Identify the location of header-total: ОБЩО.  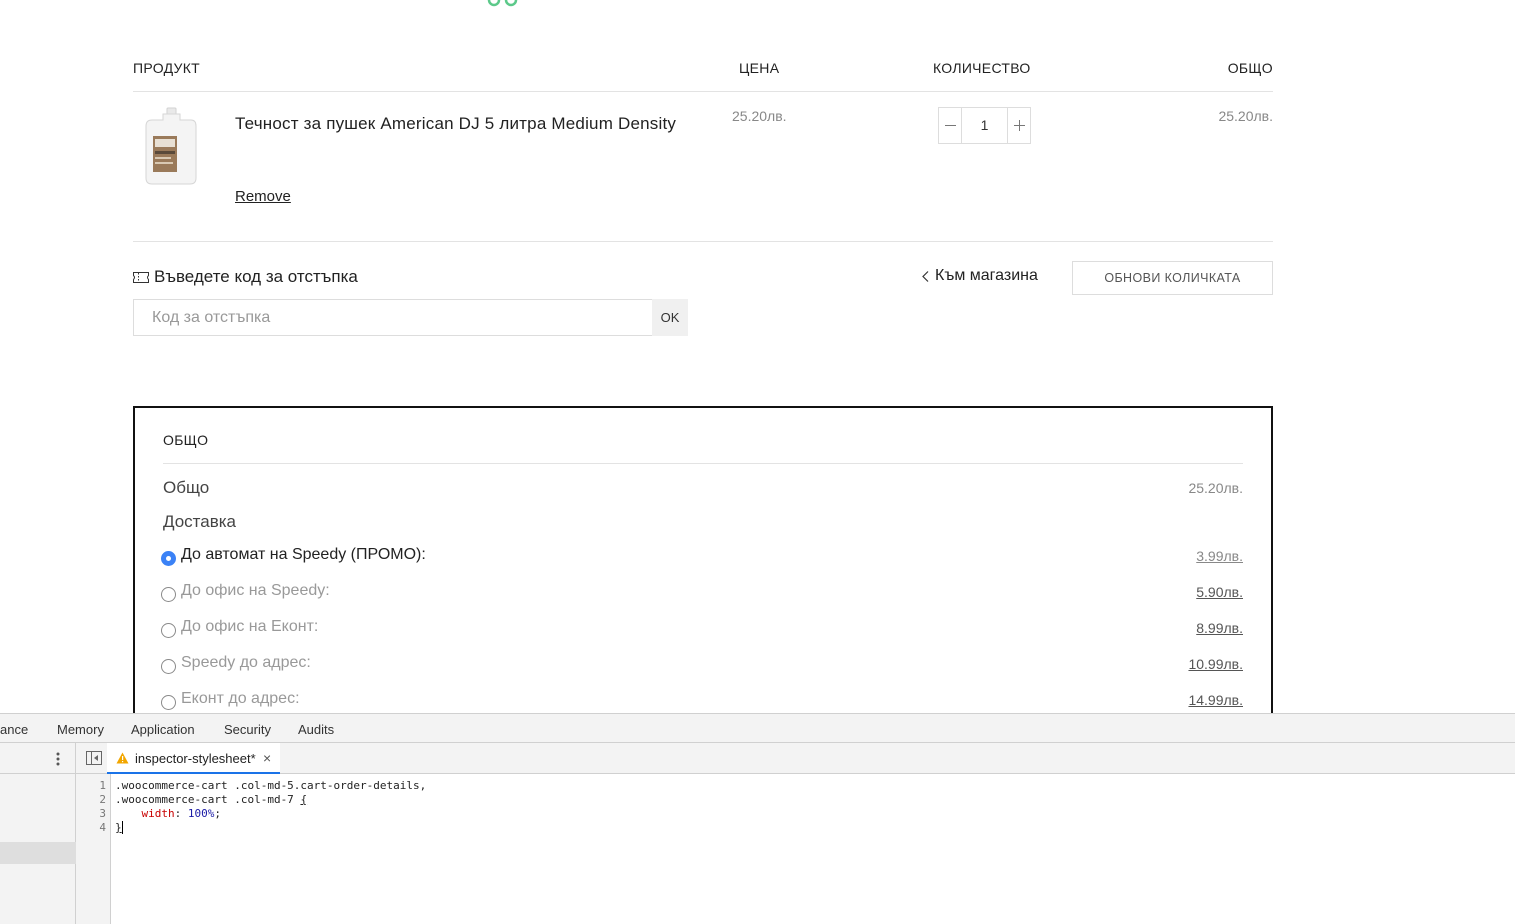
(1250, 68).